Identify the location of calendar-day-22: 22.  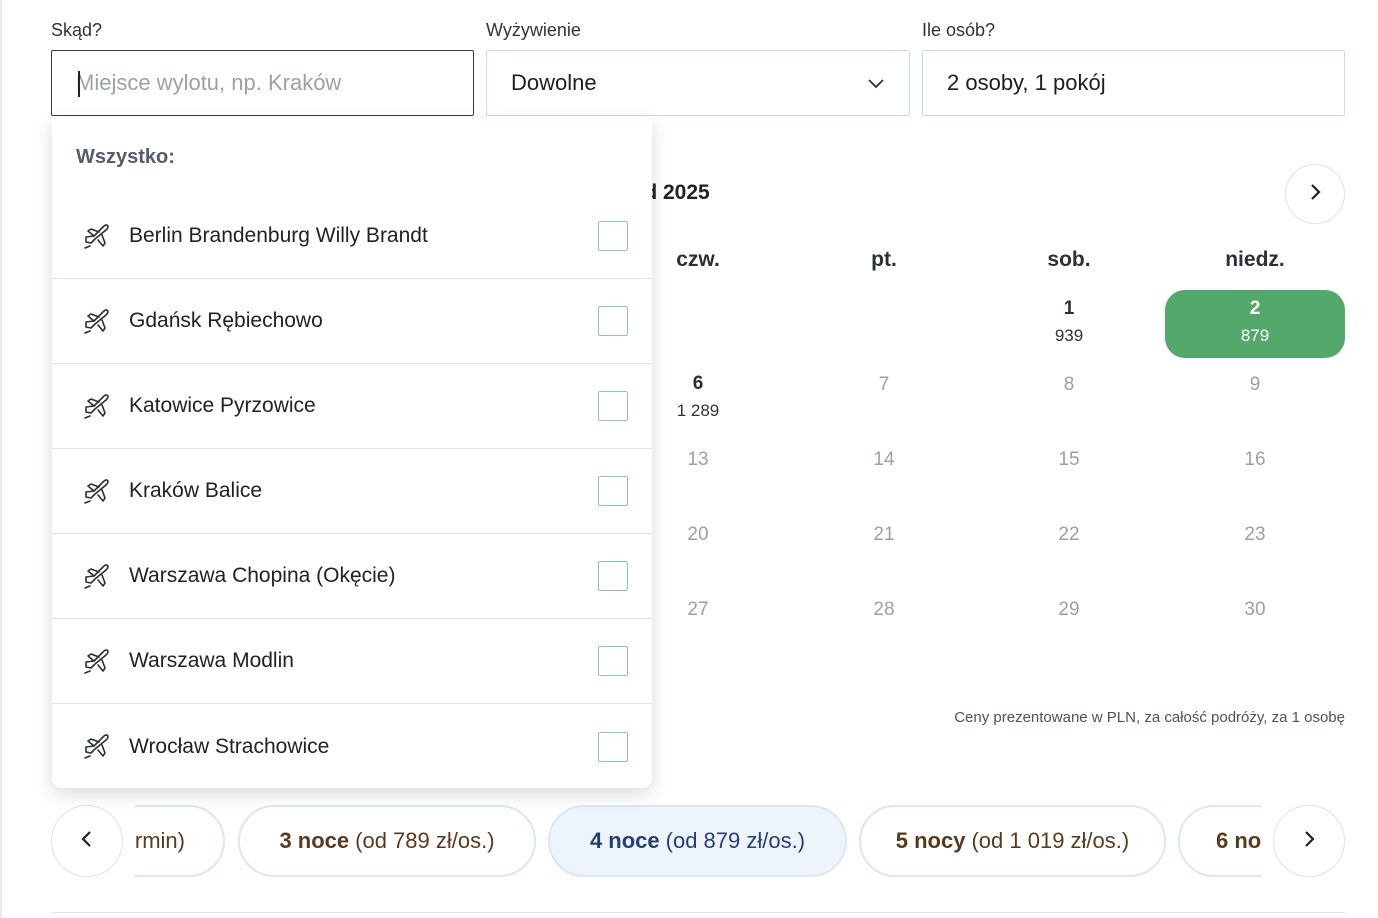
(1069, 544).